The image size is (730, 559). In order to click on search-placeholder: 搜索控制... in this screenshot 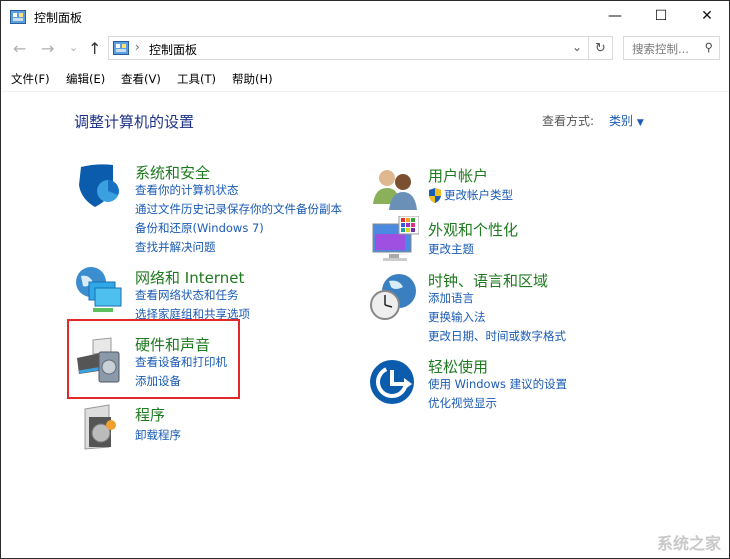, I will do `click(660, 49)`.